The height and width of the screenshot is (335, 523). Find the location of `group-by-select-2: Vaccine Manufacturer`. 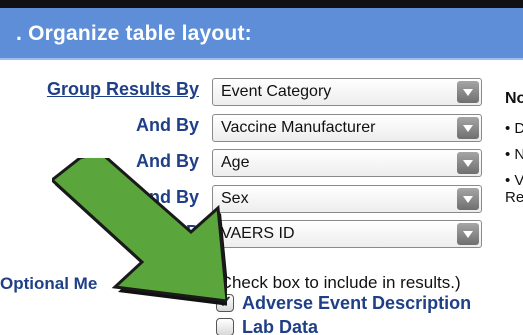

group-by-select-2: Vaccine Manufacturer is located at coordinates (347, 128).